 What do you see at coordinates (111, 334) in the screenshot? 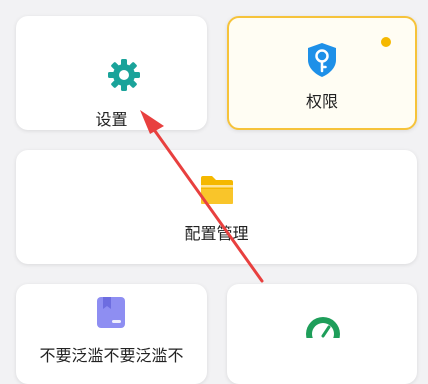
I see `document-card: 不要泛滥不要泛滥不` at bounding box center [111, 334].